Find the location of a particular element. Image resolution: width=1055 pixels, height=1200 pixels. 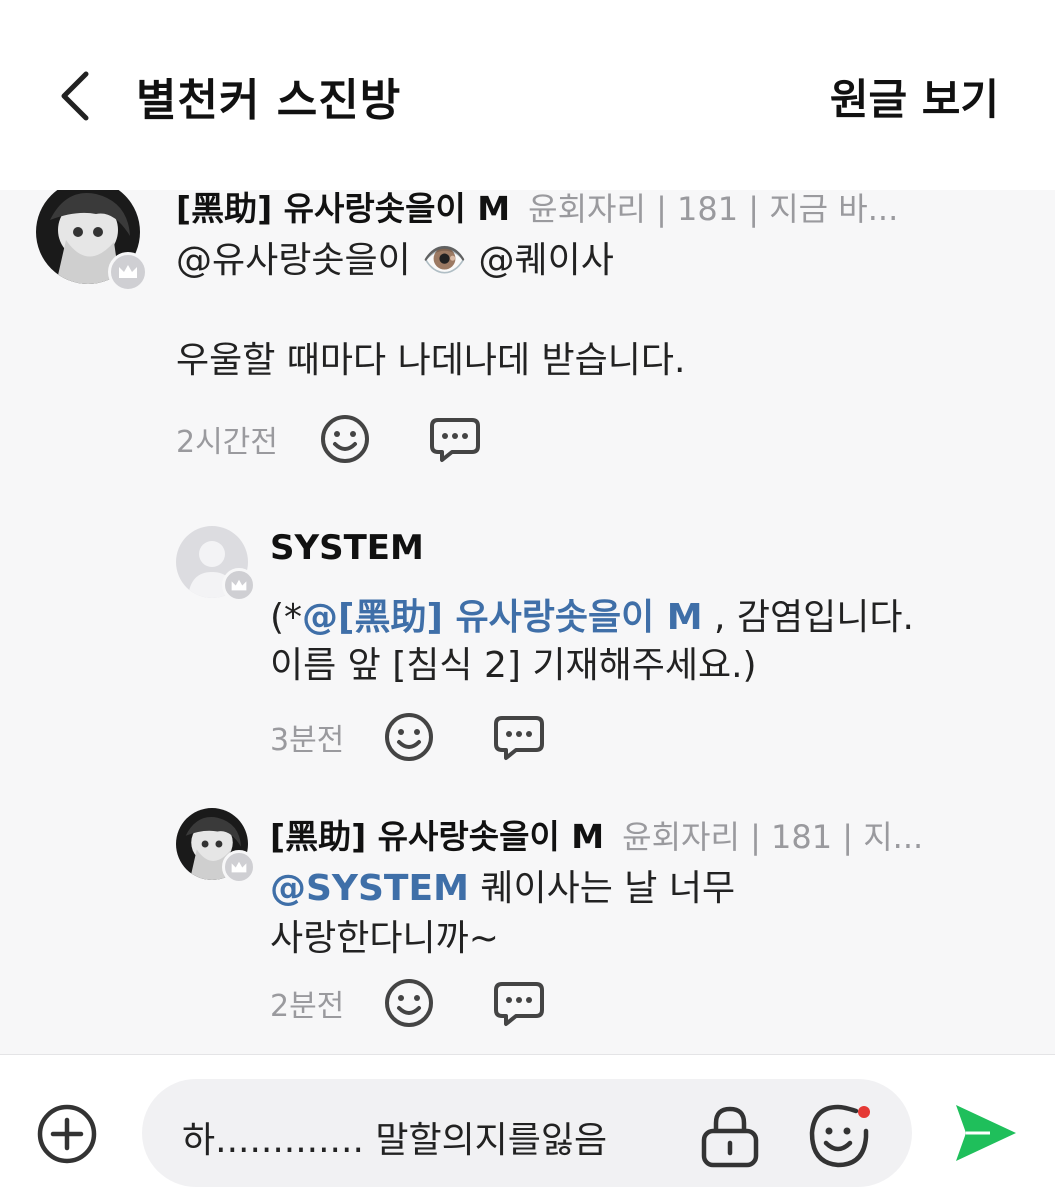

comment-composer: 하............. 말할의지를잃음 is located at coordinates (527, 1127).